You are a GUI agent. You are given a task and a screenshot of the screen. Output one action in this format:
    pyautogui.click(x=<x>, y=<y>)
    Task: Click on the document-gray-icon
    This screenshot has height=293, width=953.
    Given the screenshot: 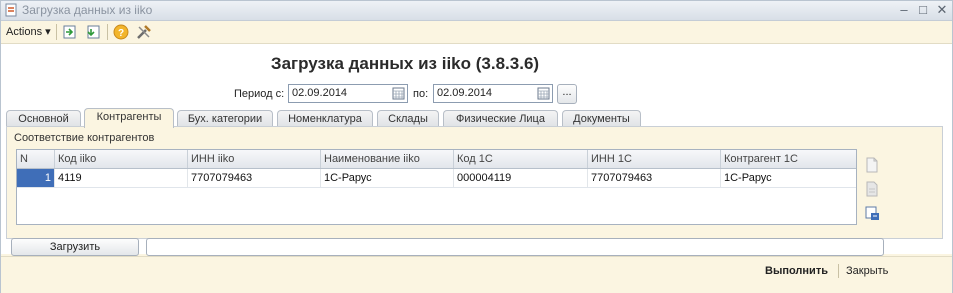 What is the action you would take?
    pyautogui.click(x=872, y=189)
    